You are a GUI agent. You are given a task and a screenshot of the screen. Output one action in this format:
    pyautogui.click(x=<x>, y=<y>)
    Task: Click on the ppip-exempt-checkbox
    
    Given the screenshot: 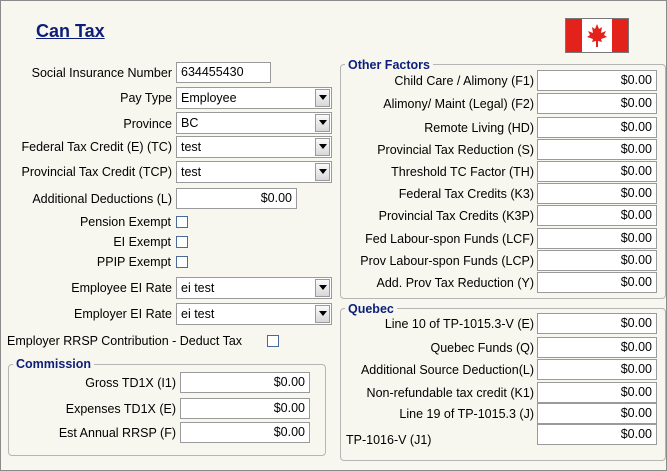 What is the action you would take?
    pyautogui.click(x=182, y=262)
    